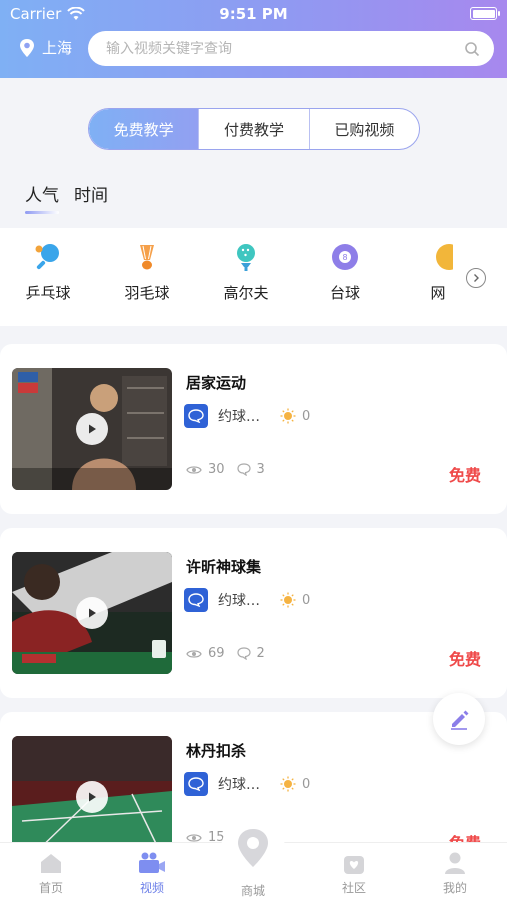 The height and width of the screenshot is (900, 507). I want to click on video-stats: 30 3, so click(225, 469).